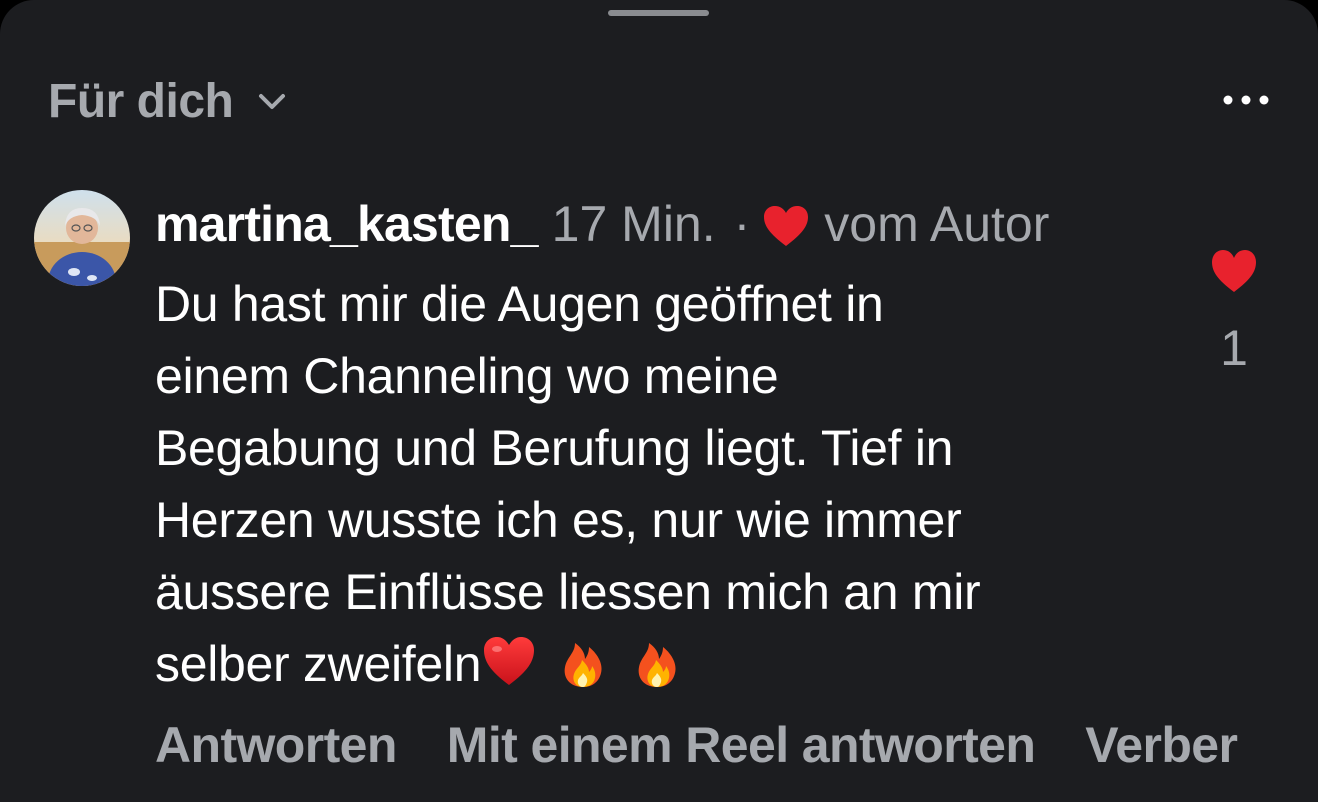  Describe the element at coordinates (509, 661) in the screenshot. I see `red-heart-emoji` at that location.